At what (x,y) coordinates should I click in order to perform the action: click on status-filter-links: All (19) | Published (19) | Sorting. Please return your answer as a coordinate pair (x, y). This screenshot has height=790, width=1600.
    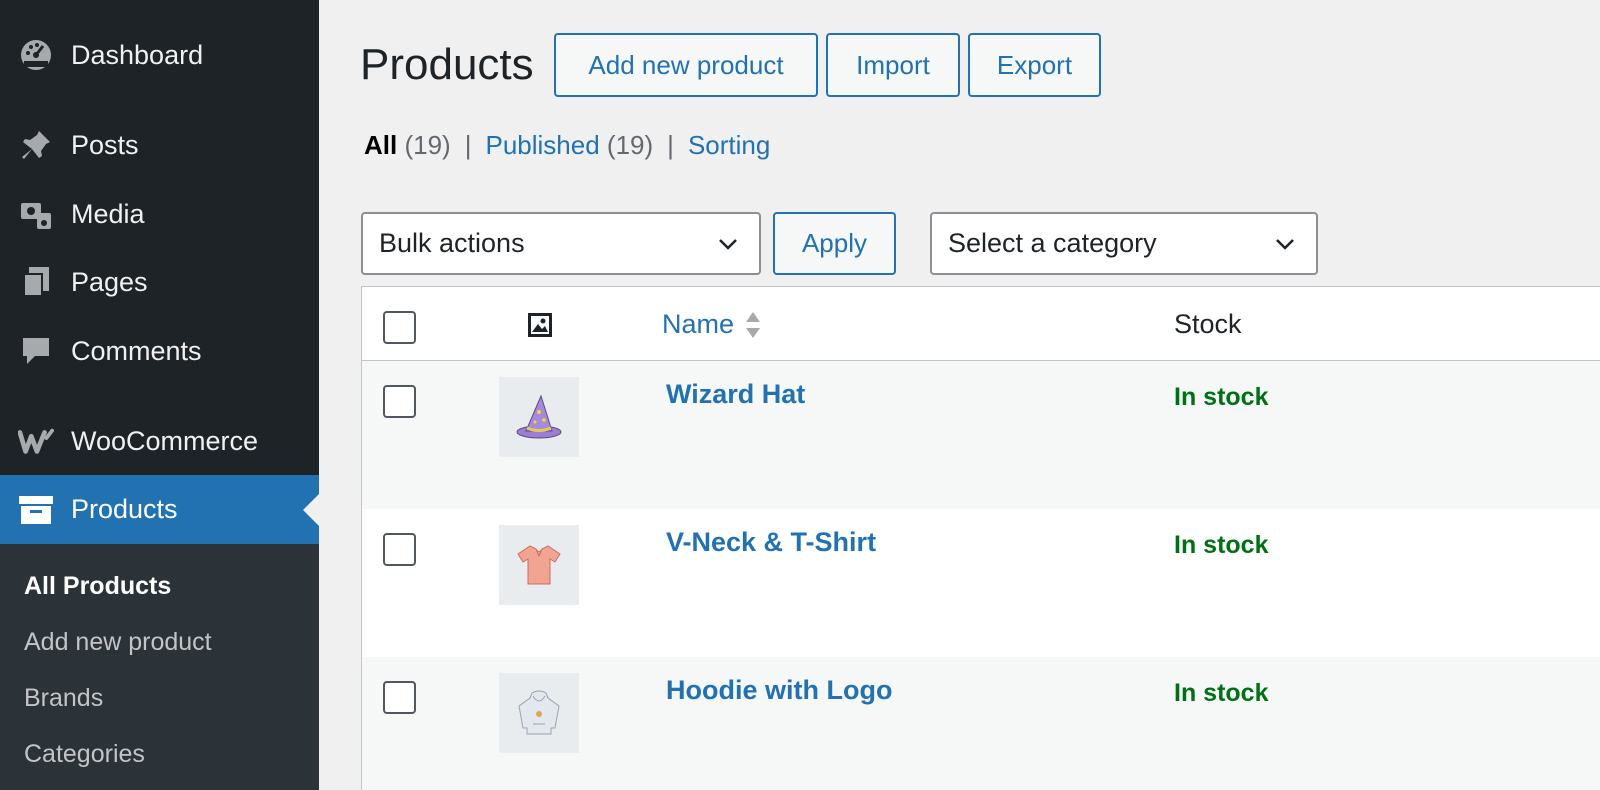
    Looking at the image, I should click on (567, 145).